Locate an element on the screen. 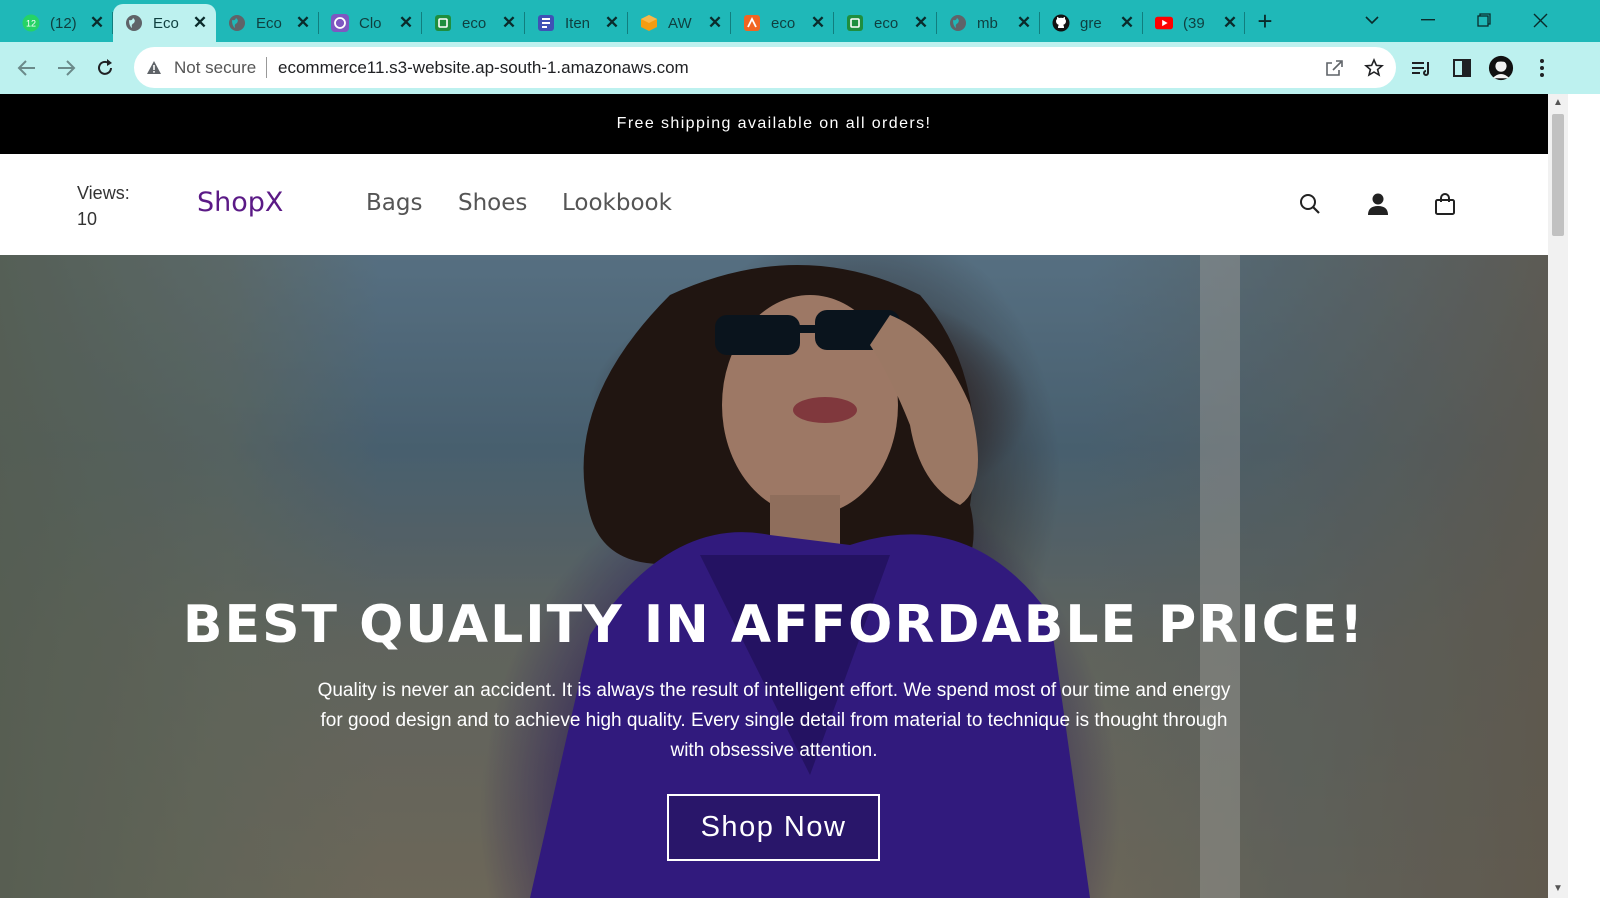 Image resolution: width=1600 pixels, height=898 pixels. tab-eco-rss: eco ✕ is located at coordinates (782, 23).